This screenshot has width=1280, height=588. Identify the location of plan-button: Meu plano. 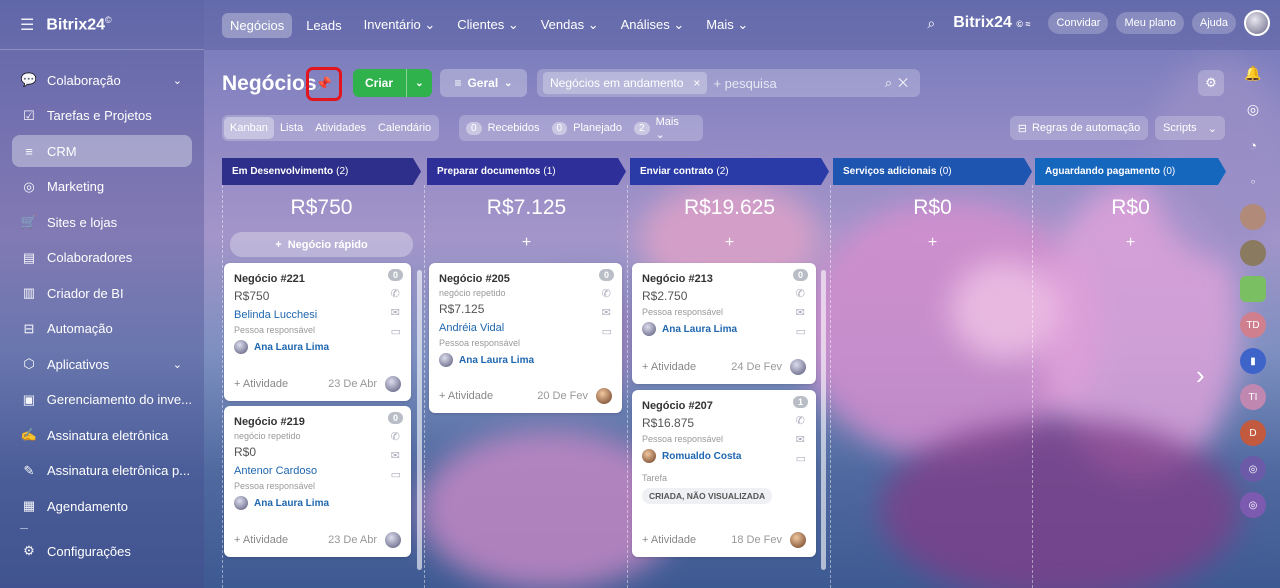
(1150, 23).